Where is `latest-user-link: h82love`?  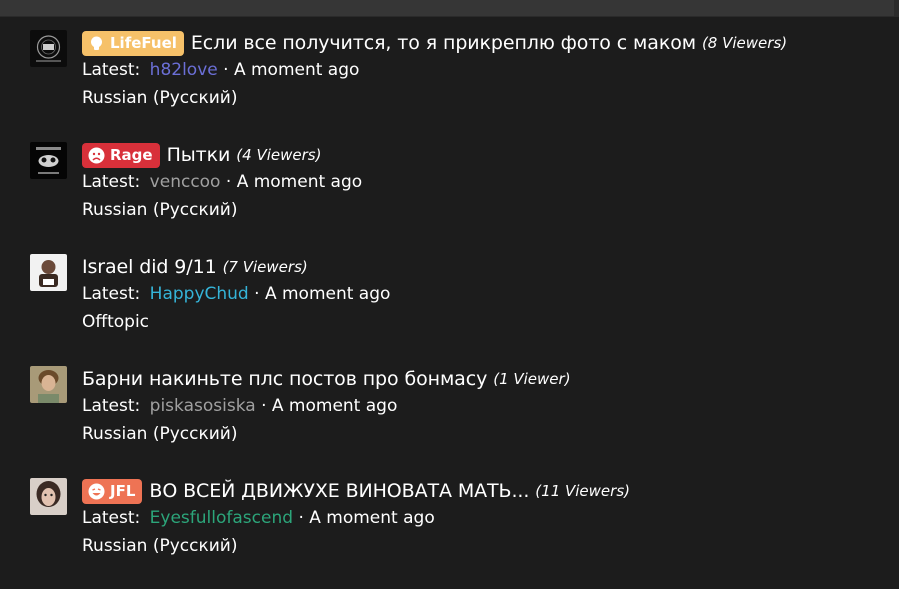
latest-user-link: h82love is located at coordinates (184, 70).